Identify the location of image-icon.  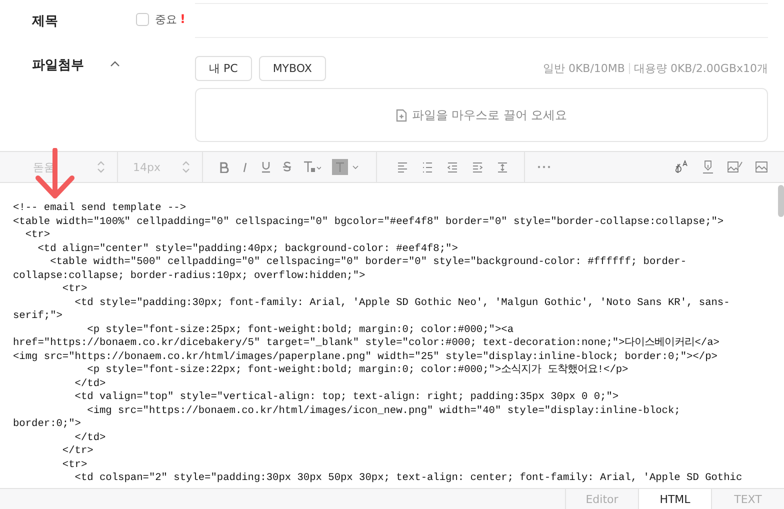
(761, 167).